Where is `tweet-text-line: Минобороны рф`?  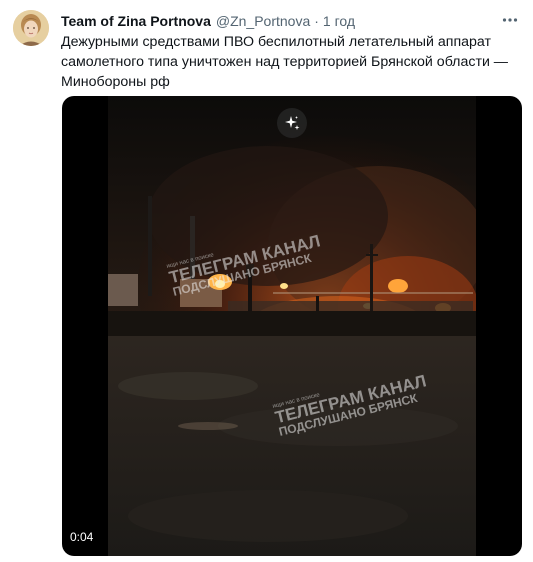
tweet-text-line: Минобороны рф is located at coordinates (115, 82).